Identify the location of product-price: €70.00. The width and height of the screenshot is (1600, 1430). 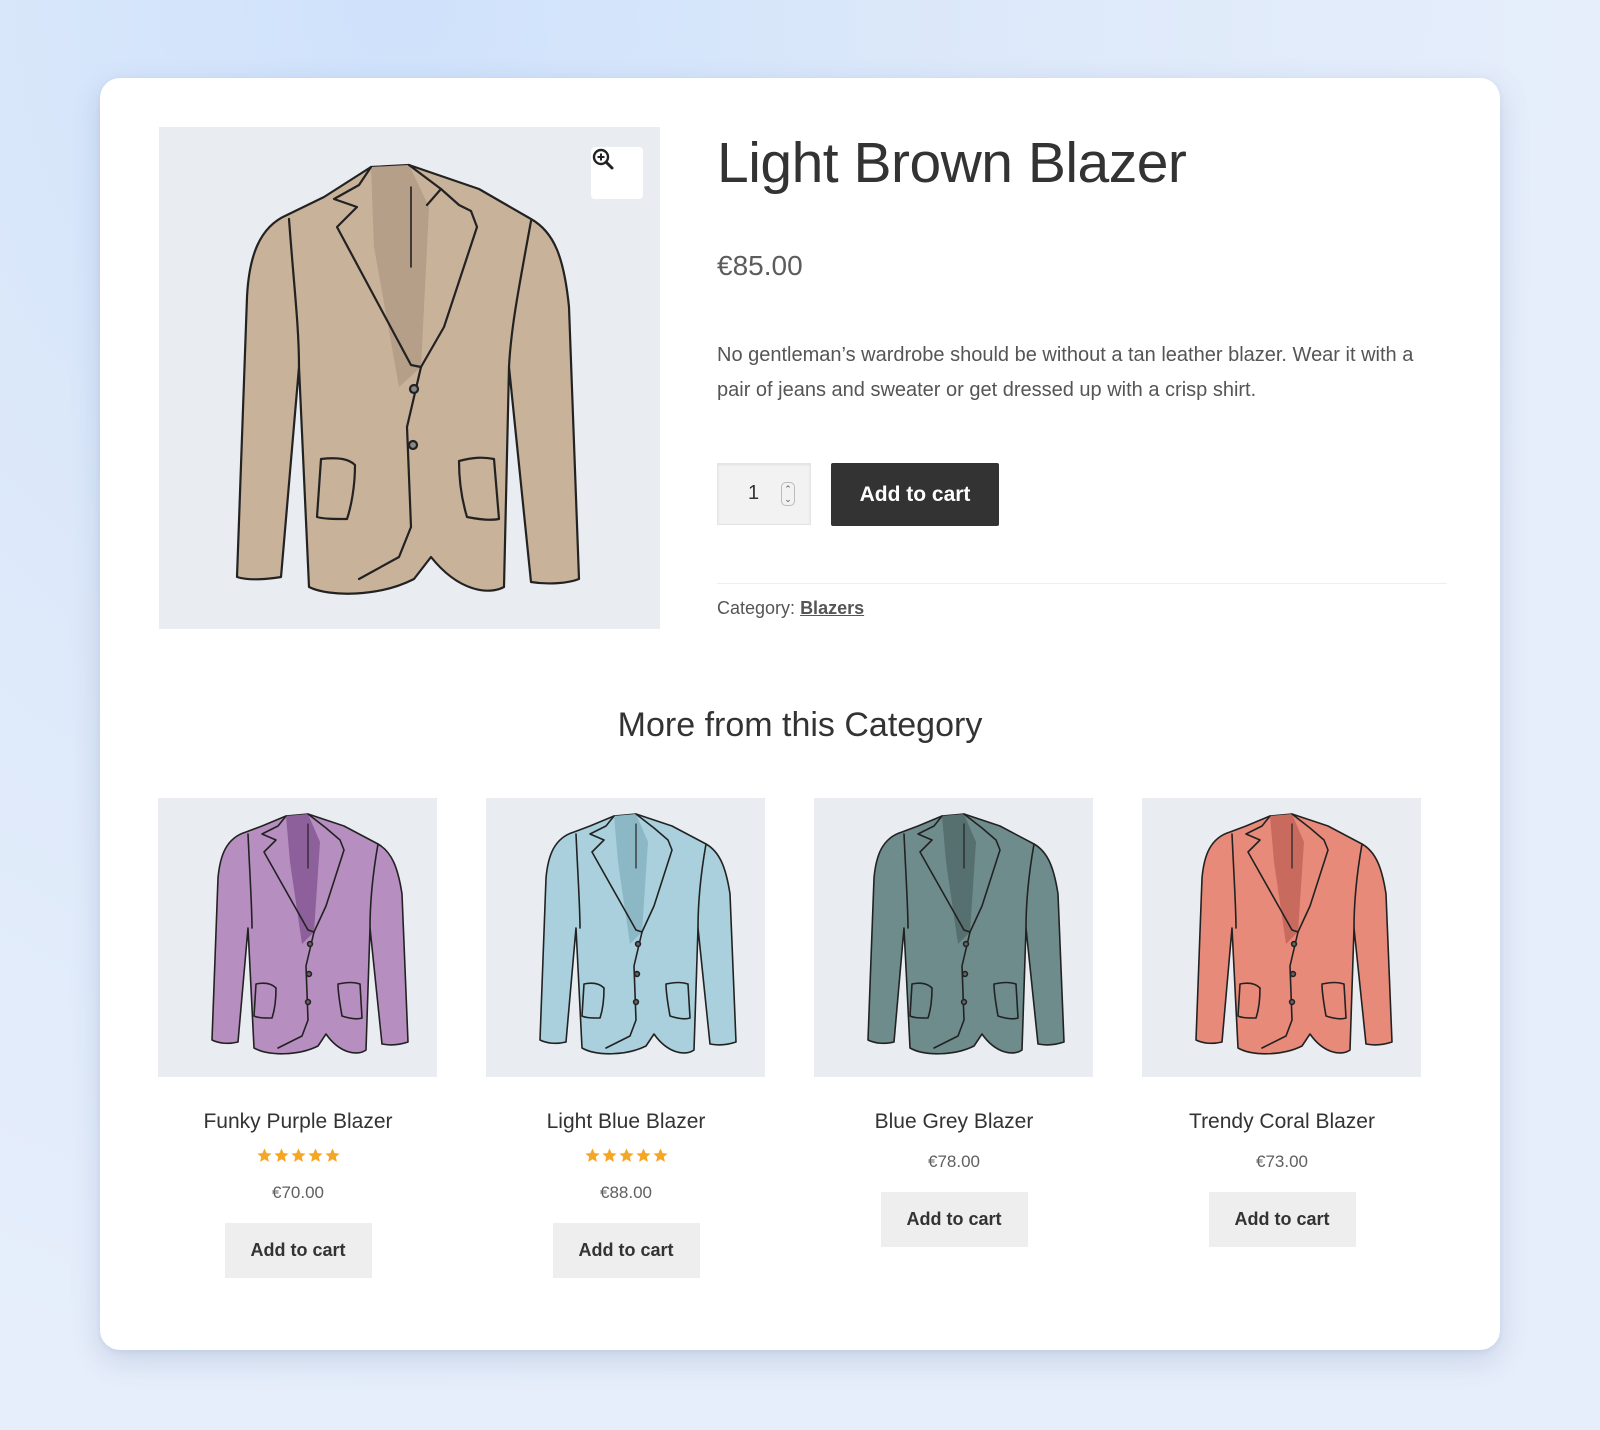
(298, 1192).